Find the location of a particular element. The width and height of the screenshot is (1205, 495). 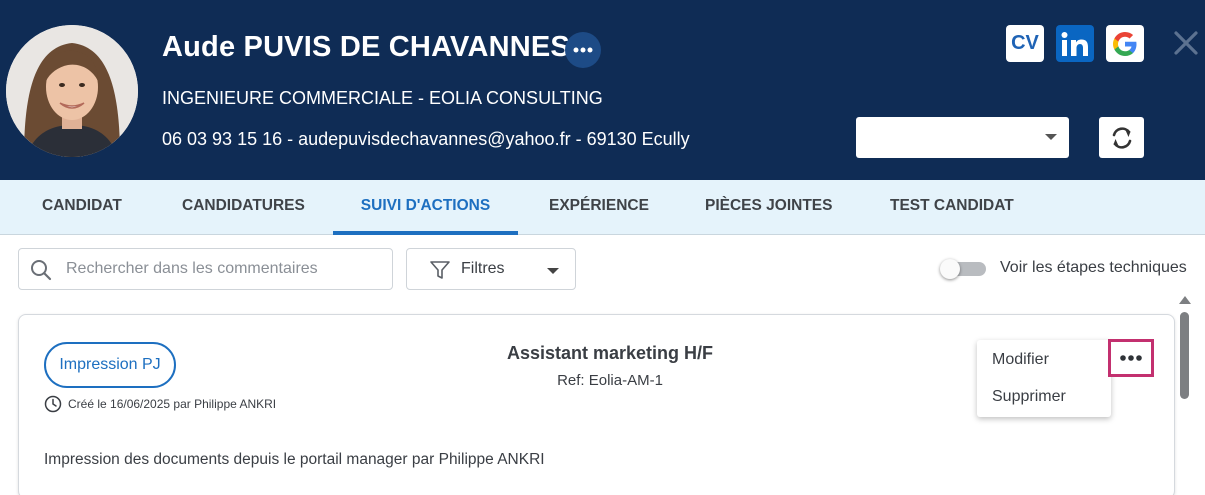

candidate-more-button is located at coordinates (583, 50).